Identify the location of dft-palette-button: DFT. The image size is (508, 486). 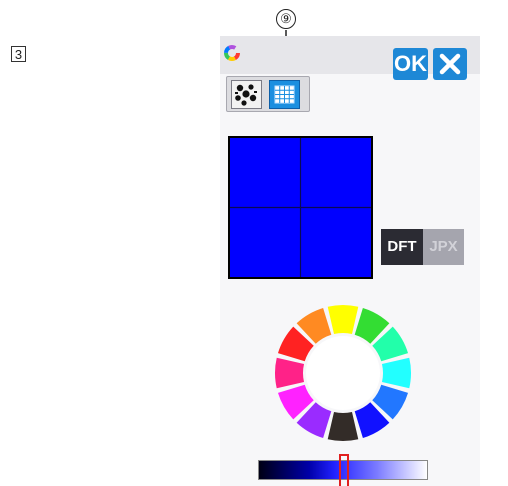
(402, 247).